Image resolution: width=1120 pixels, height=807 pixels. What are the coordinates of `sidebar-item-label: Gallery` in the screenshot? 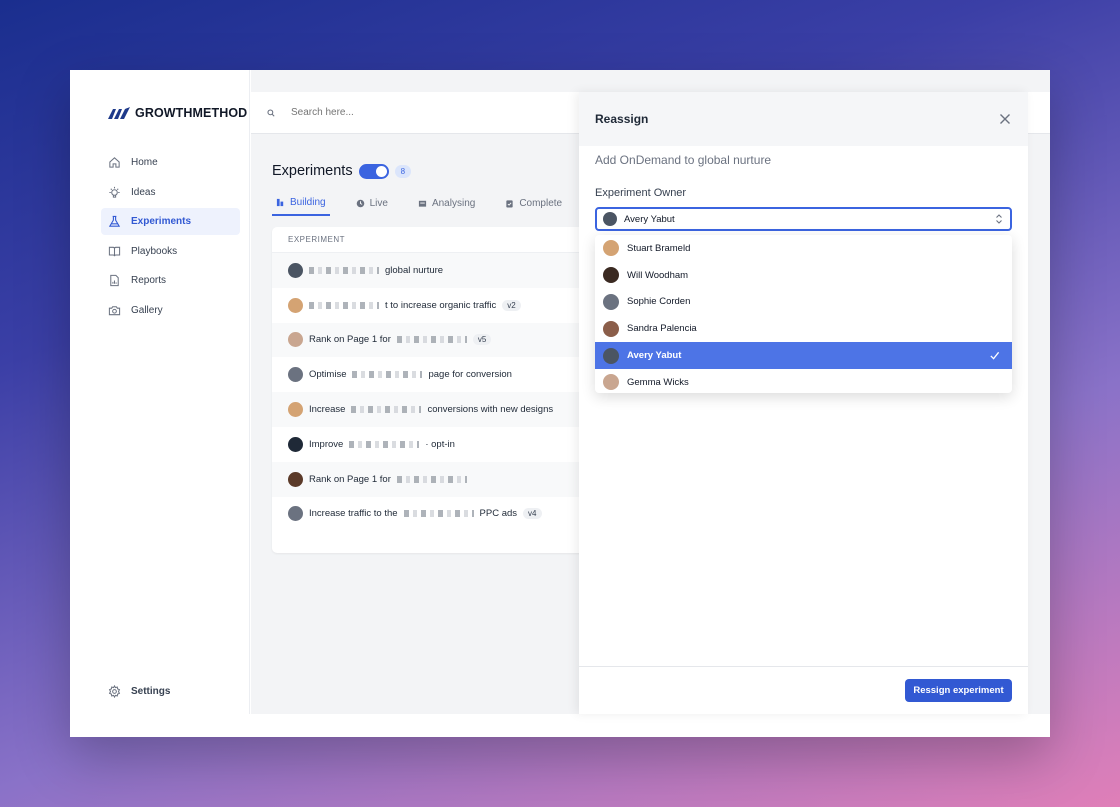 It's located at (147, 310).